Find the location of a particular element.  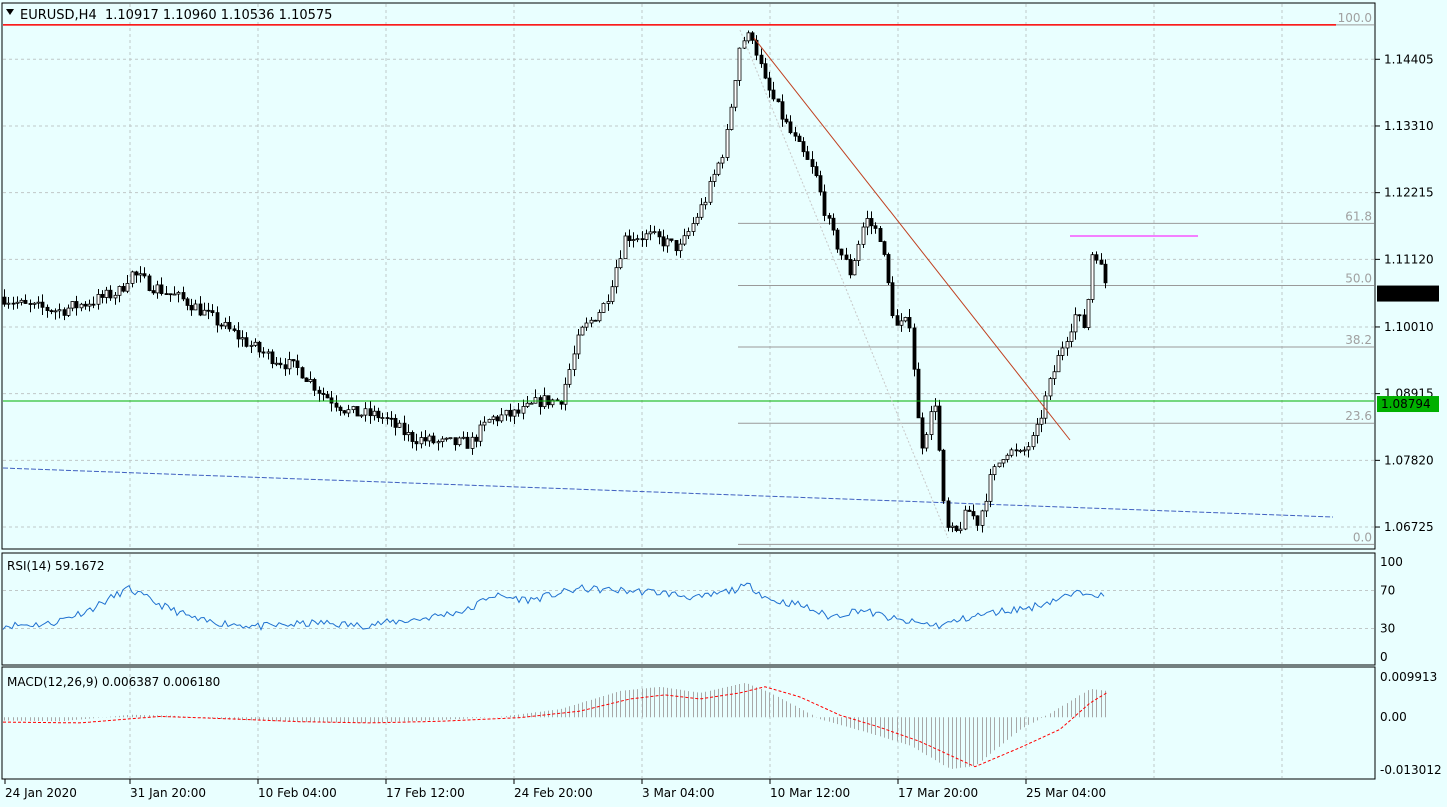

hline-price-label: 1.08794 is located at coordinates (1406, 404).